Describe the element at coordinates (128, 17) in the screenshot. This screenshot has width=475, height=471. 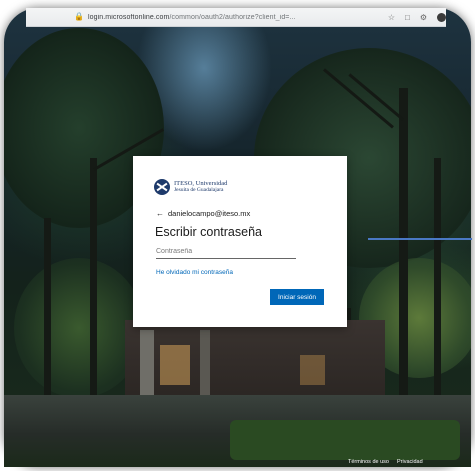
I see `url-host: login.microsoftonline.com` at that location.